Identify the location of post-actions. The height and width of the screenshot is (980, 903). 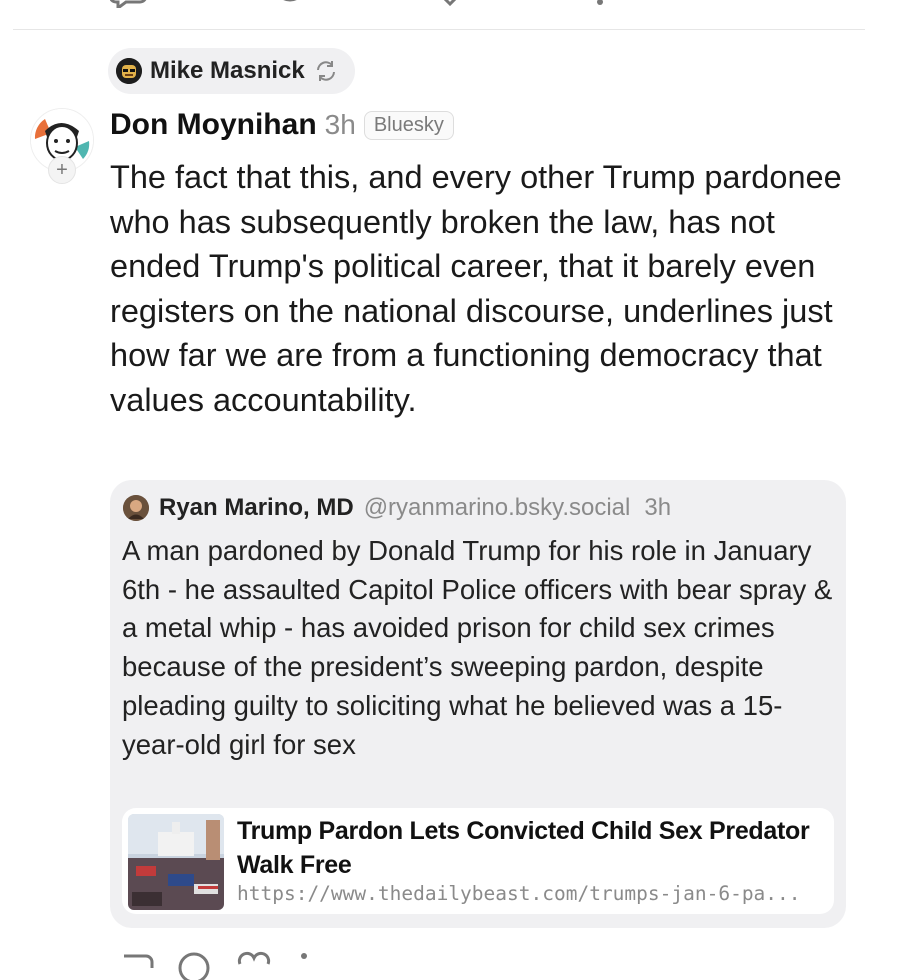
(215, 965).